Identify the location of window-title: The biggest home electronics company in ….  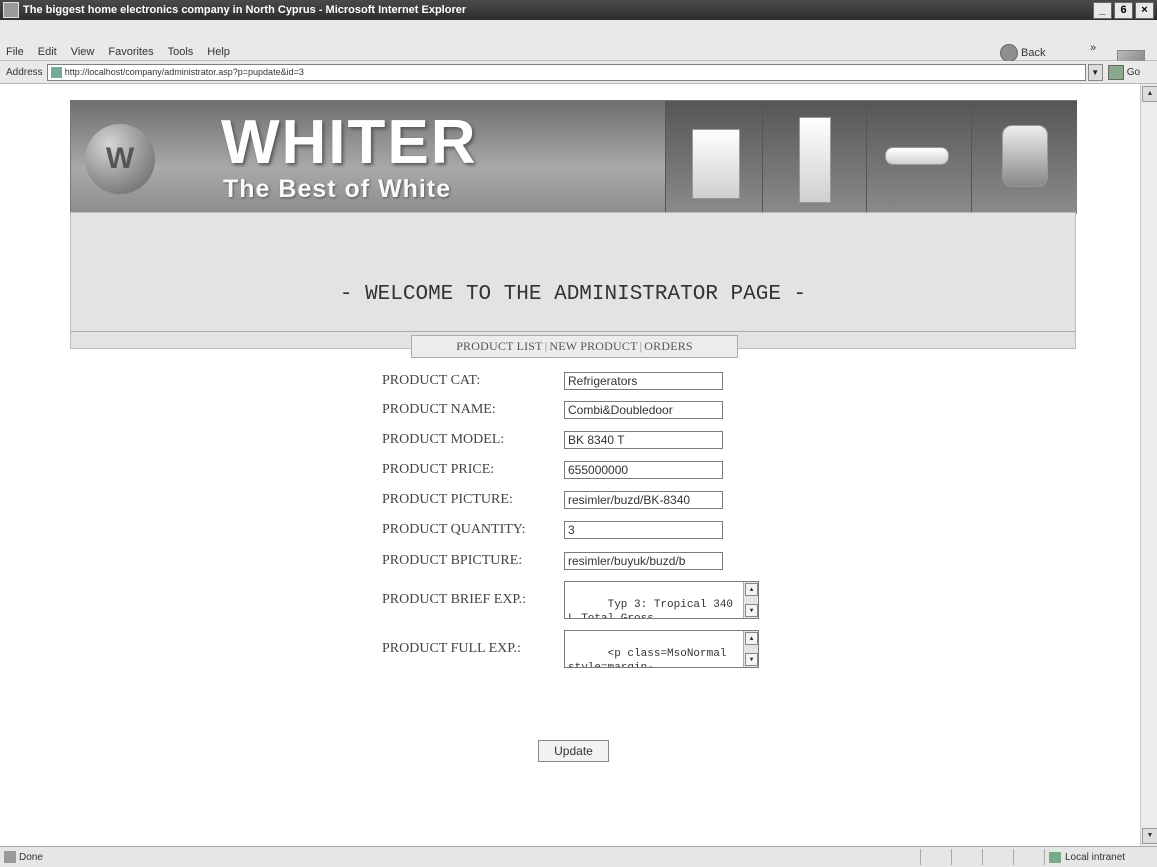
(245, 10).